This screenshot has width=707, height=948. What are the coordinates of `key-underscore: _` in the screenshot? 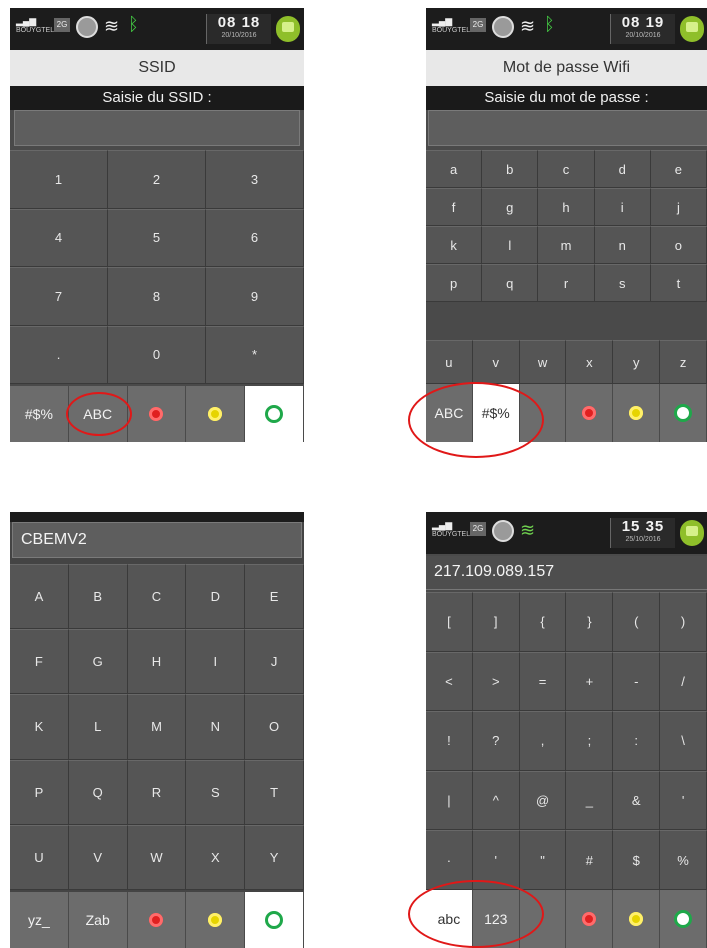 It's located at (590, 800).